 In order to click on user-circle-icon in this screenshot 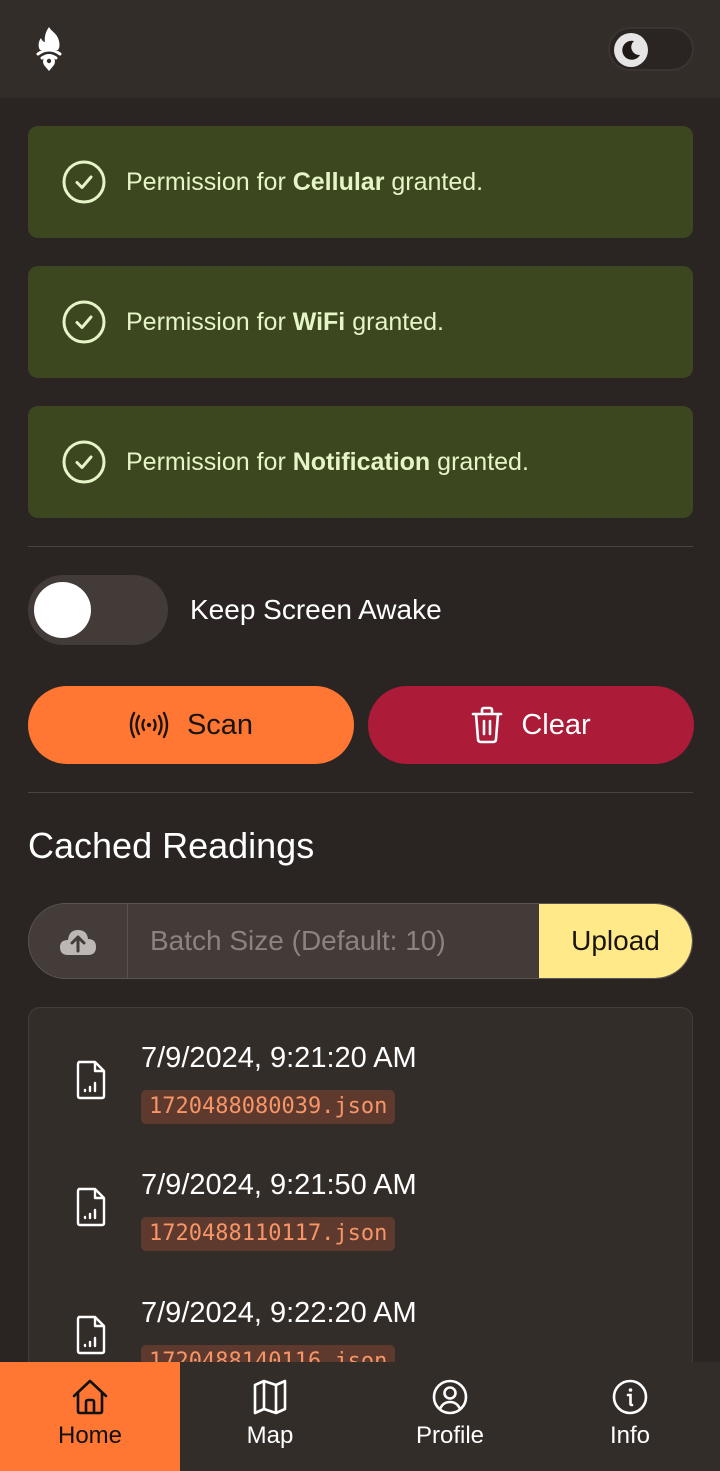, I will do `click(450, 1397)`.